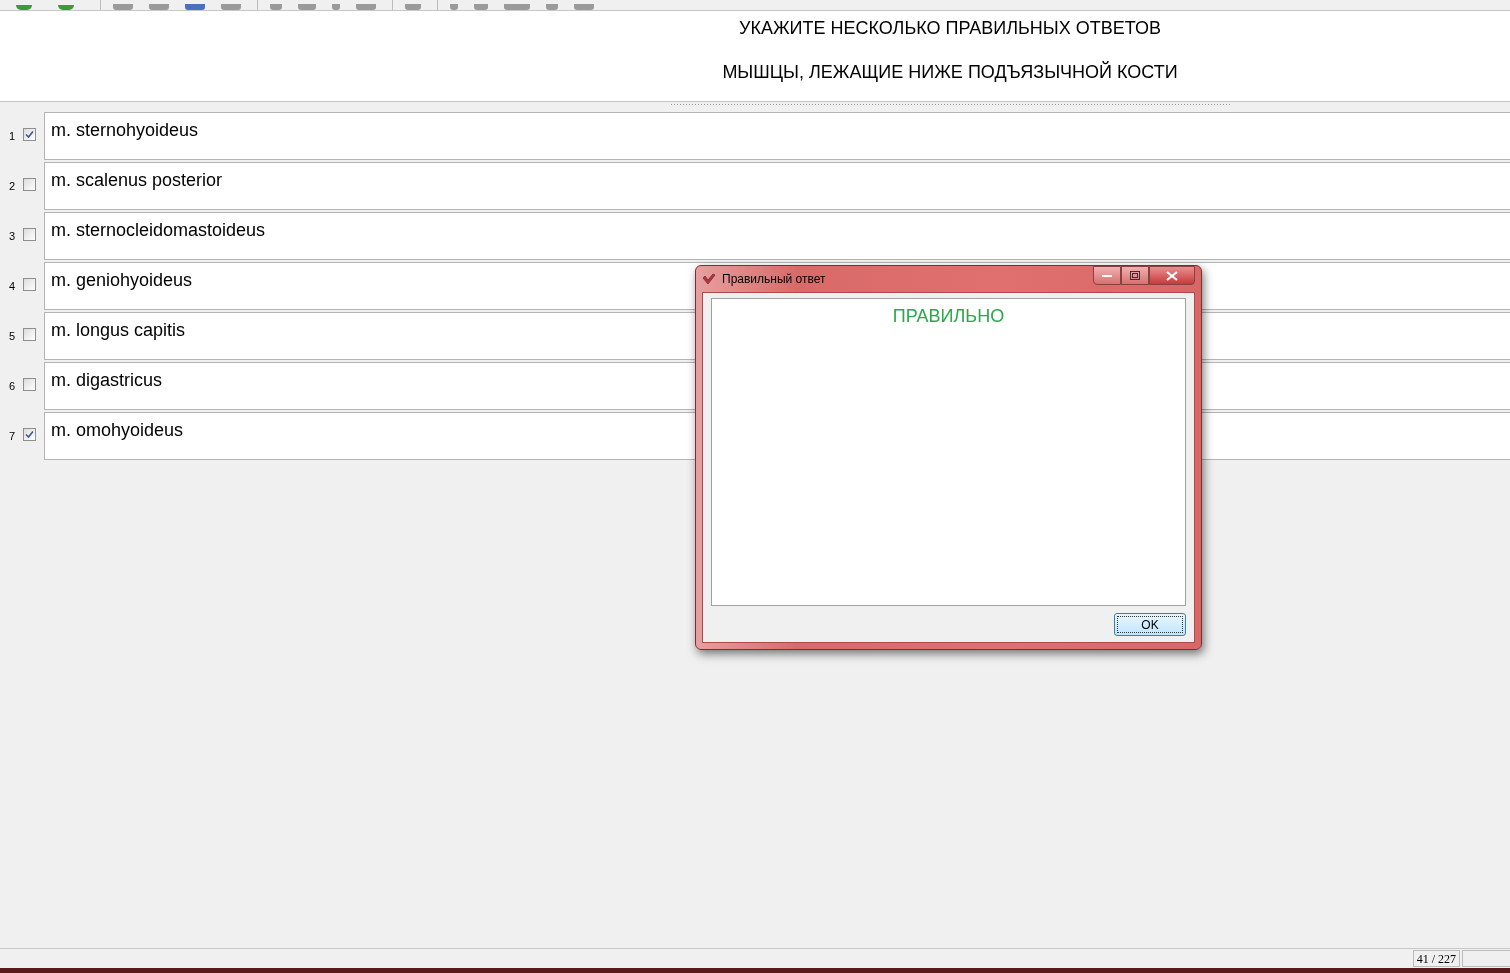  Describe the element at coordinates (11, 336) in the screenshot. I see `answer-number: 5` at that location.